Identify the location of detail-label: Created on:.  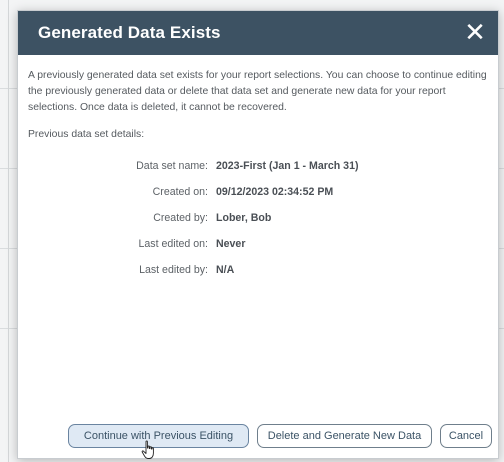
(180, 192).